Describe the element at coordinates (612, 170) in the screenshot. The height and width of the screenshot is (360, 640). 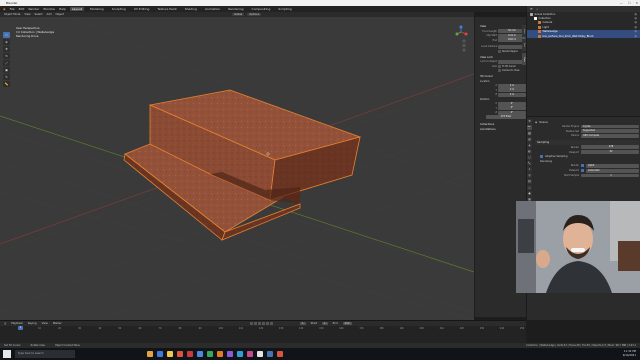
I see `denoiser-viewport-dropdown: Automatic` at that location.